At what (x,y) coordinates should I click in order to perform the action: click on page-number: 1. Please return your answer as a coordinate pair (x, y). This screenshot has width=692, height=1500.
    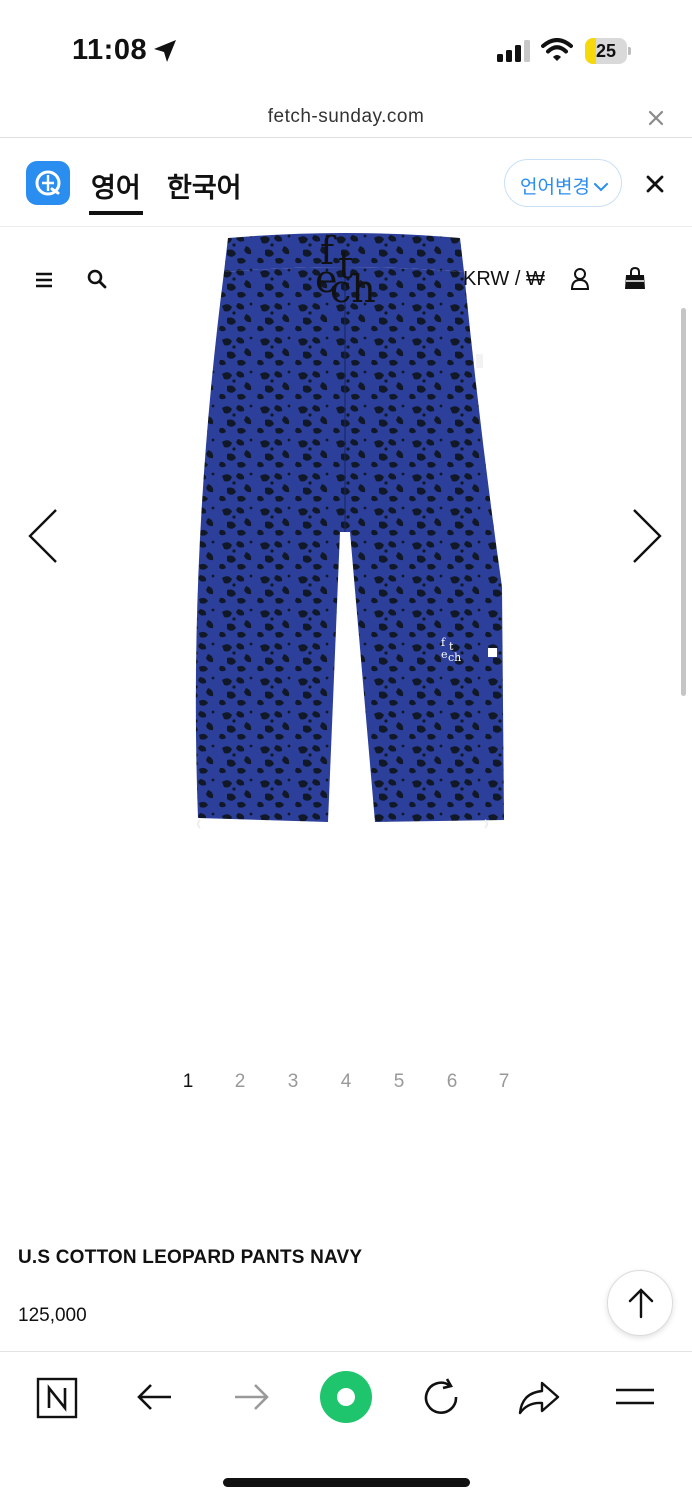
    Looking at the image, I should click on (188, 1082).